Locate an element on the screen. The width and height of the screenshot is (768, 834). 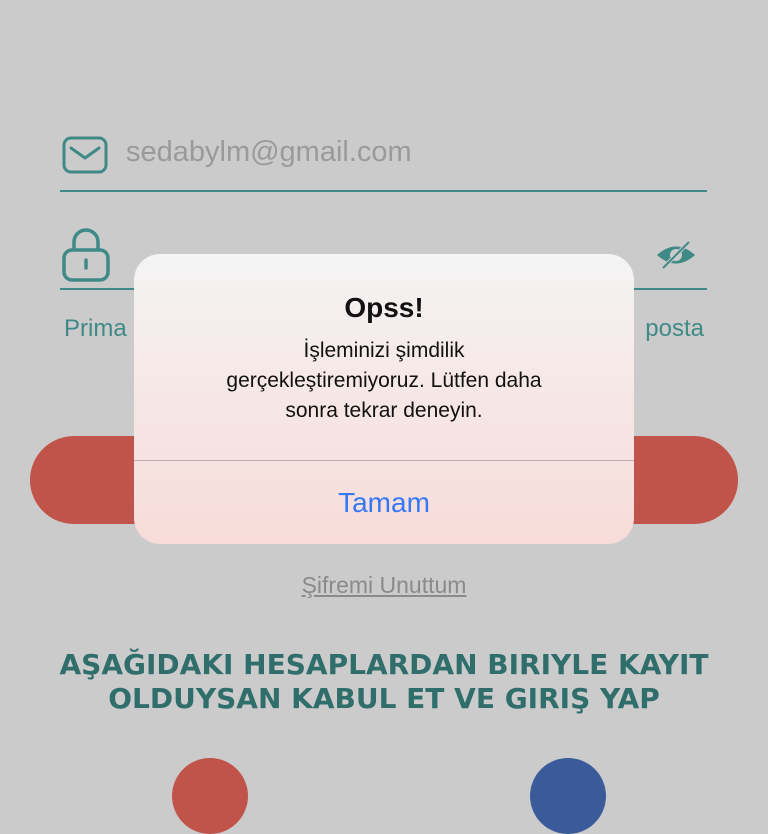
alert-message-line-3: sonra tekrar deneyin. is located at coordinates (384, 410).